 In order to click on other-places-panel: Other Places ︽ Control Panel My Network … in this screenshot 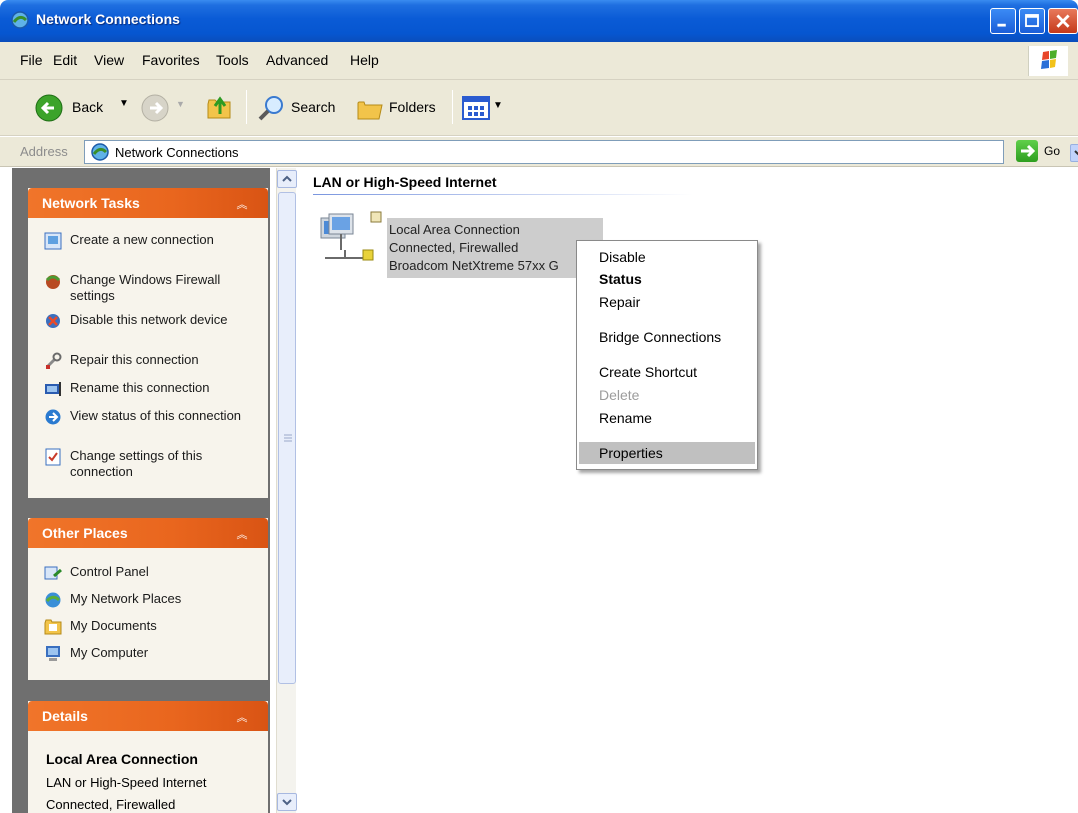, I will do `click(148, 599)`.